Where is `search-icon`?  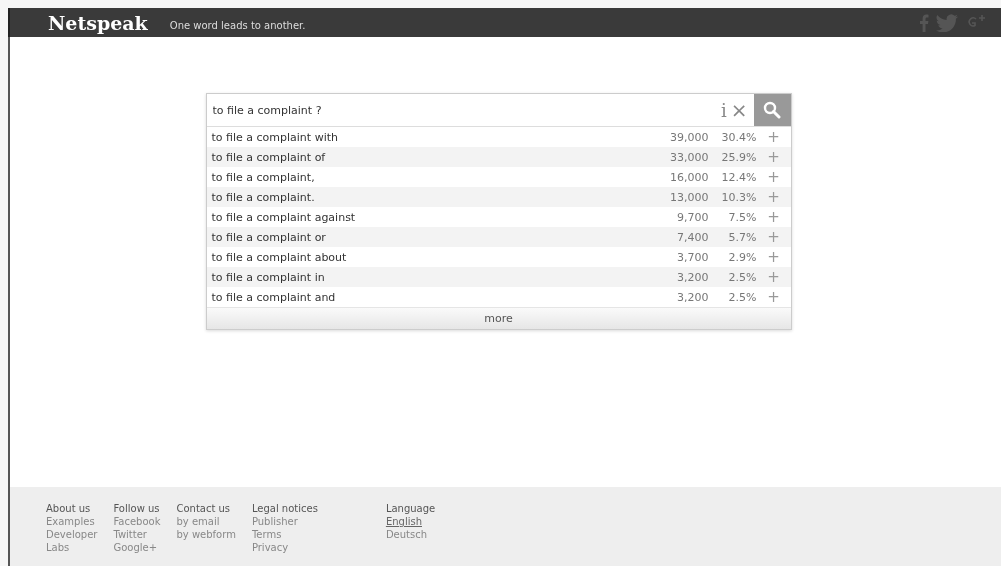 search-icon is located at coordinates (772, 110).